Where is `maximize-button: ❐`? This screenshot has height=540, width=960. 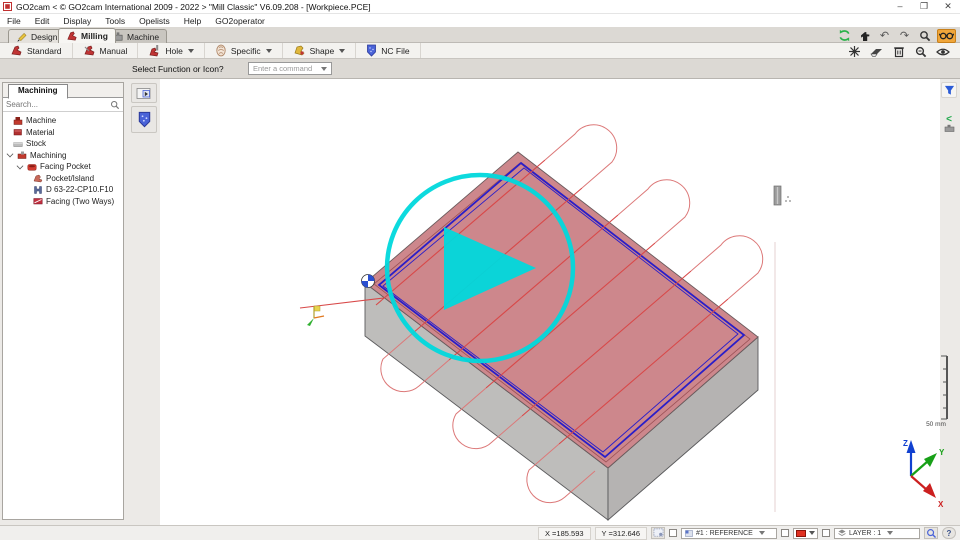 maximize-button: ❐ is located at coordinates (924, 6).